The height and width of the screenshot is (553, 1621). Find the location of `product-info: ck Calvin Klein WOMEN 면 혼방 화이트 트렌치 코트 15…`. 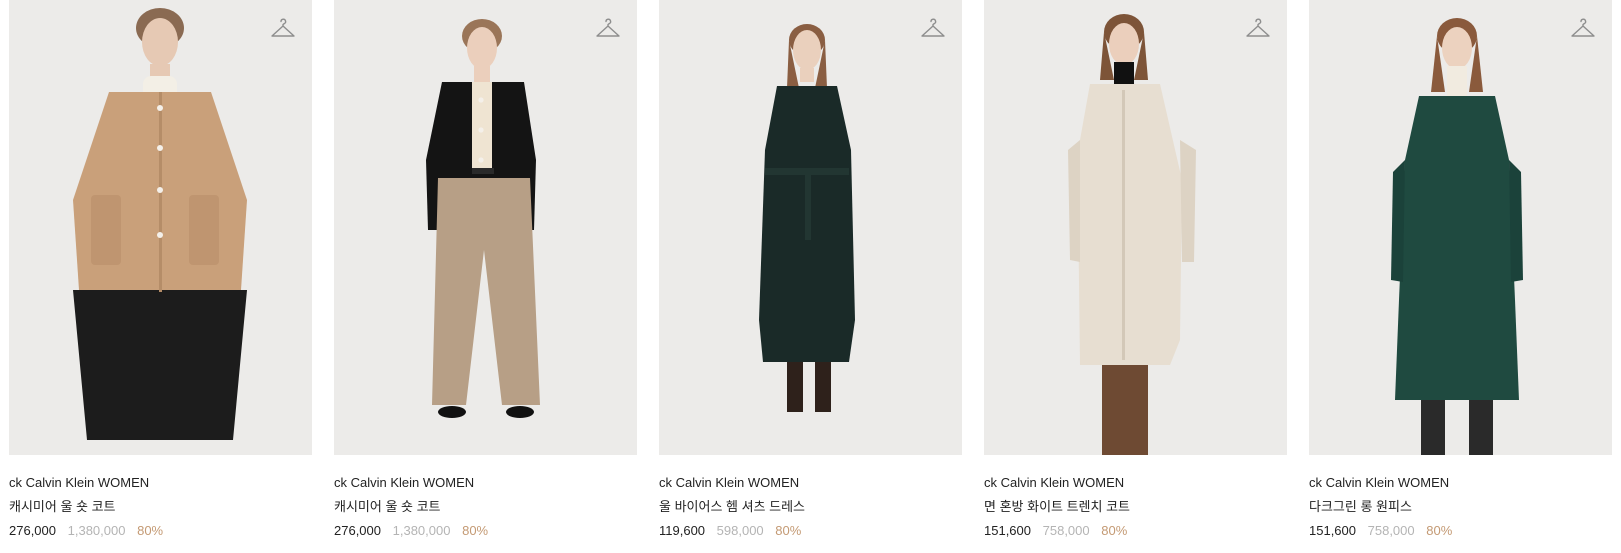

product-info: ck Calvin Klein WOMEN 면 혼방 화이트 트렌치 코트 15… is located at coordinates (1135, 497).